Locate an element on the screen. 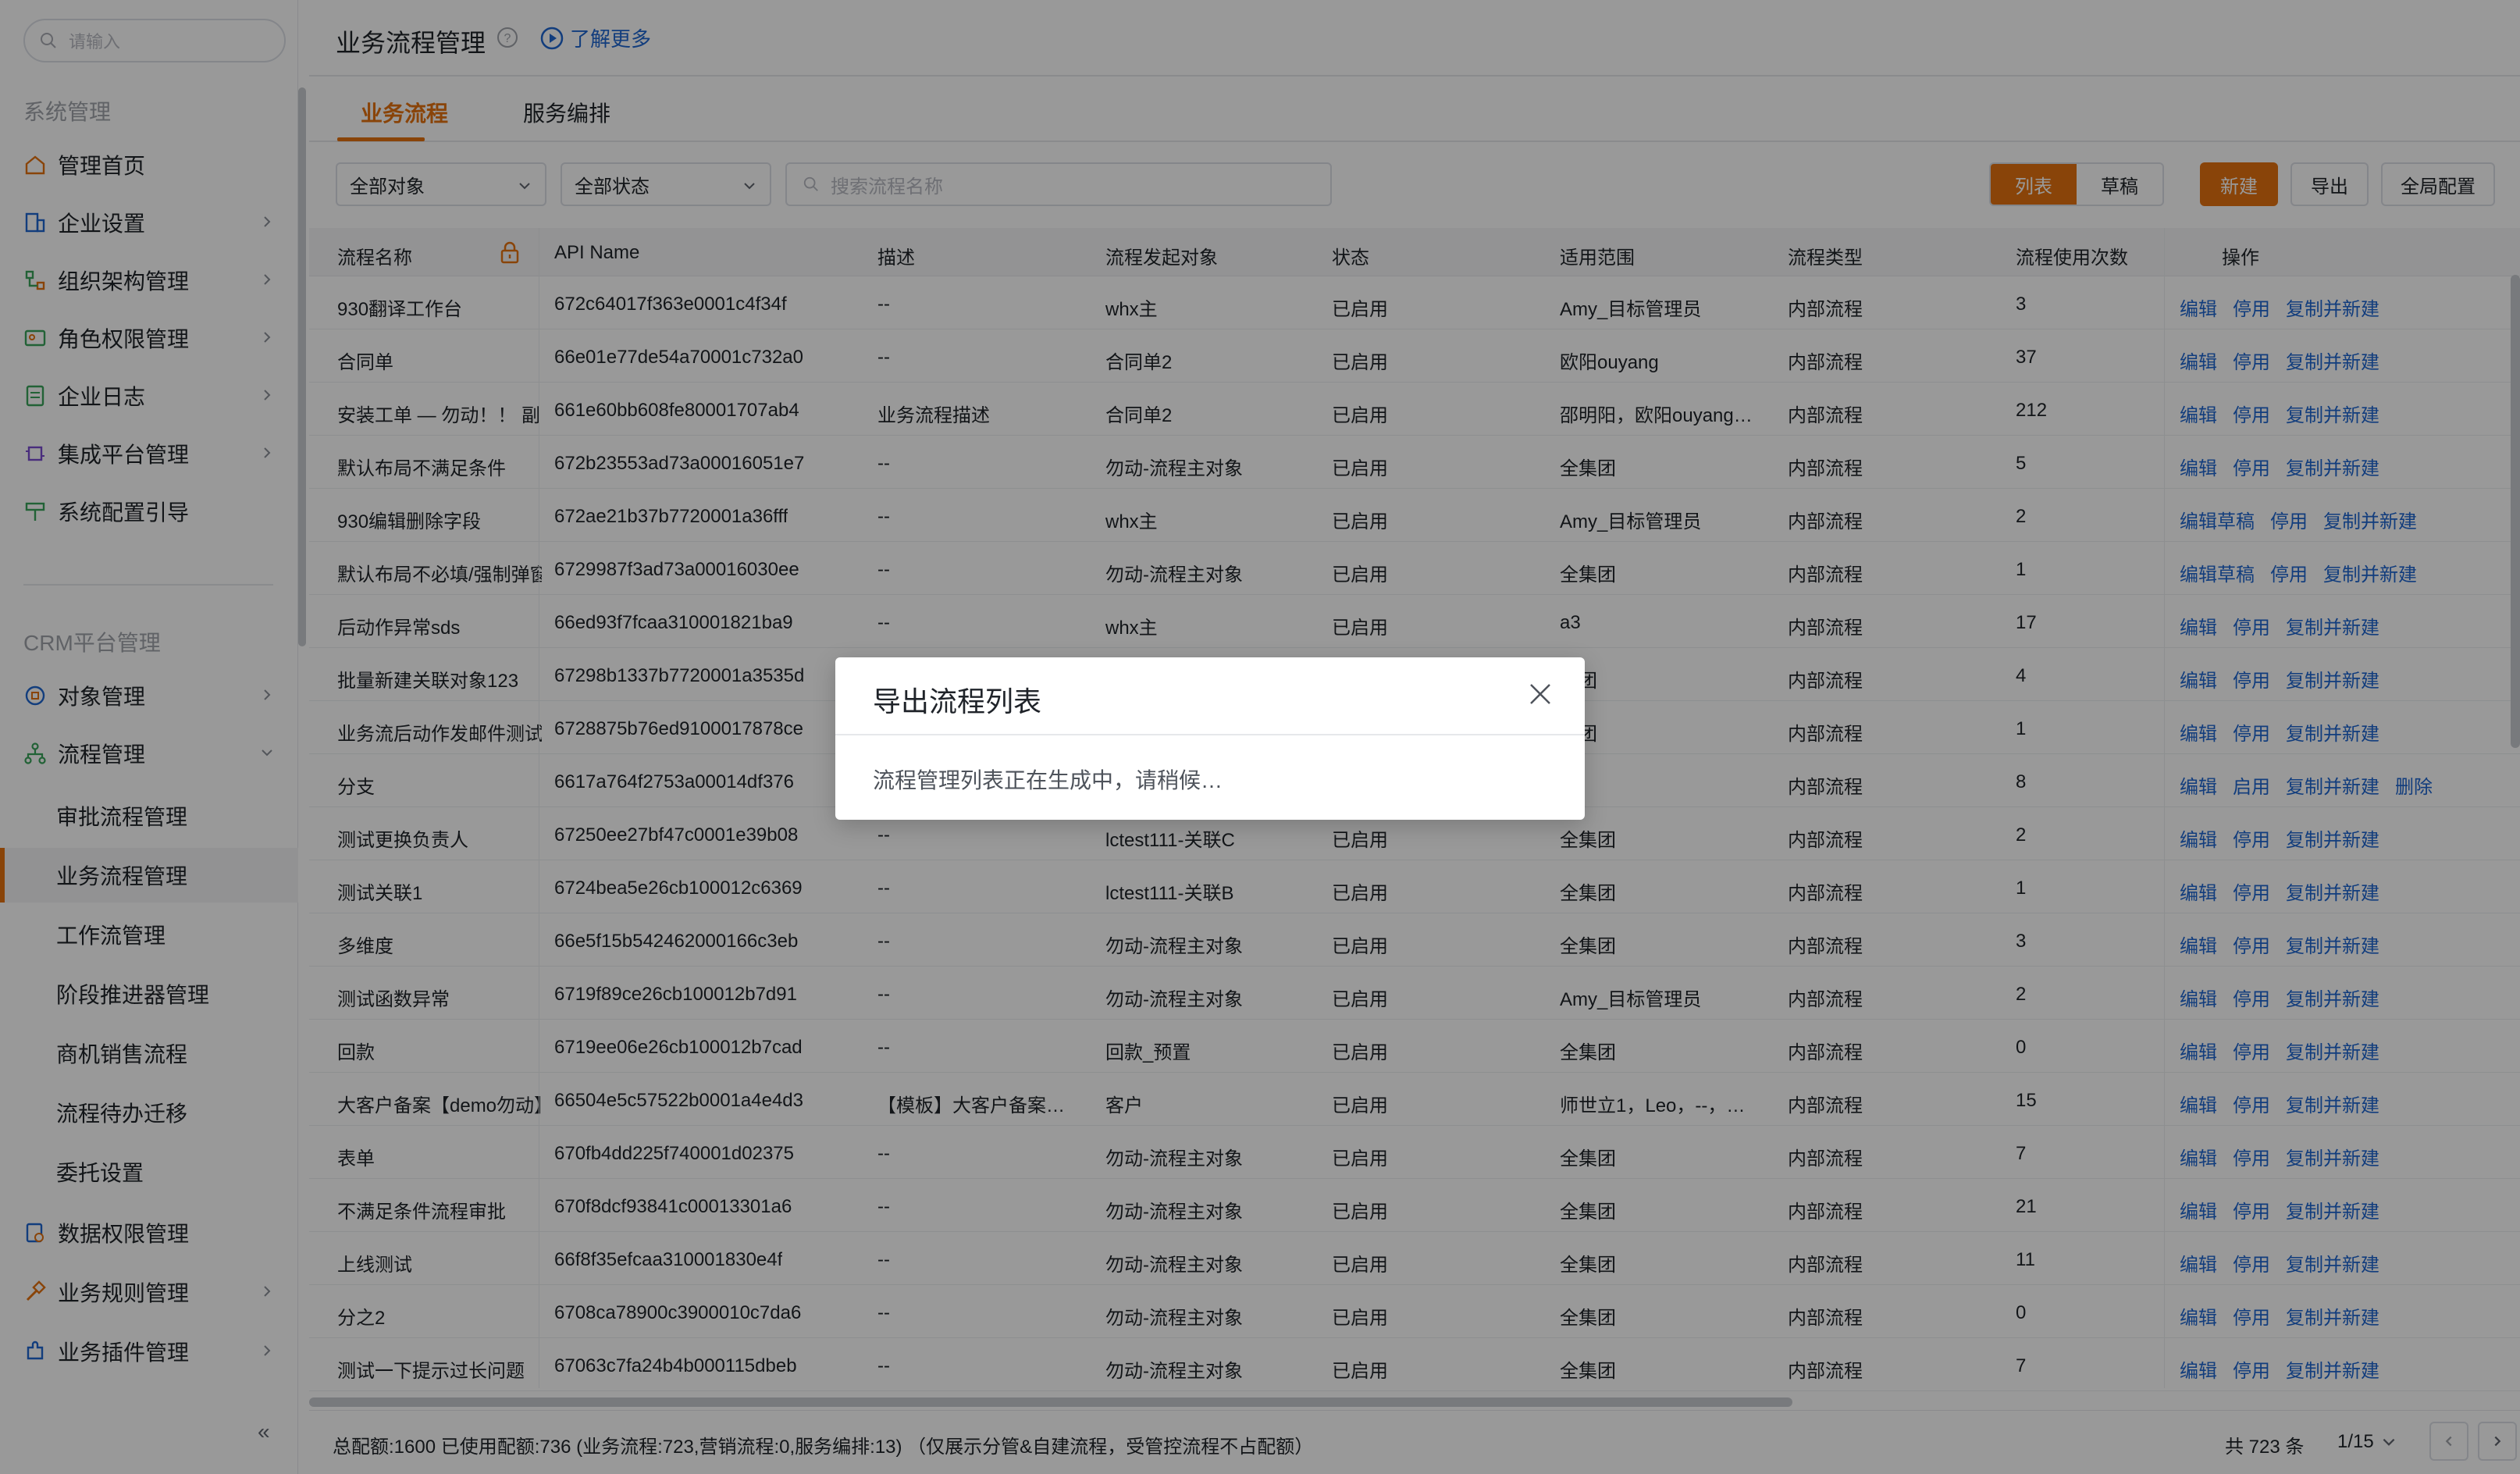 The image size is (2520, 1474). close-icon is located at coordinates (1540, 694).